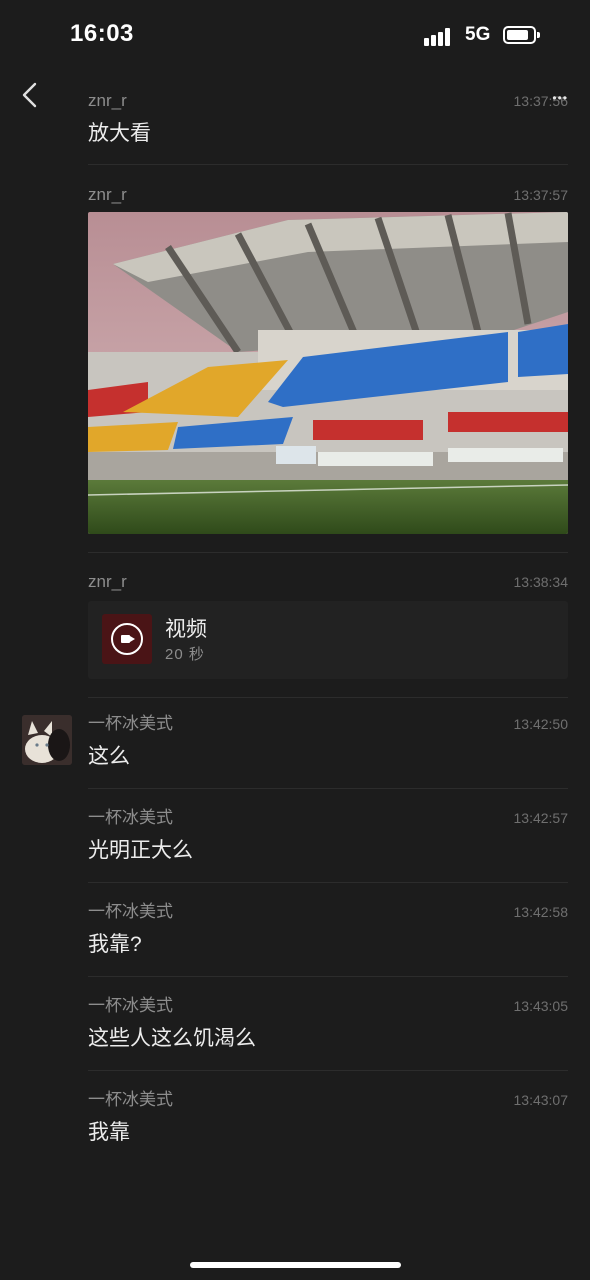 Image resolution: width=590 pixels, height=1280 pixels. I want to click on chevron-left-icon, so click(29, 95).